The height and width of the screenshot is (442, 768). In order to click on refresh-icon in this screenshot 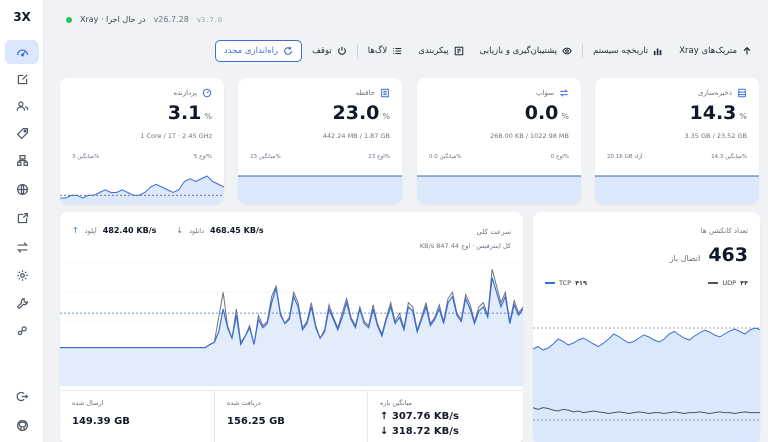, I will do `click(288, 50)`.